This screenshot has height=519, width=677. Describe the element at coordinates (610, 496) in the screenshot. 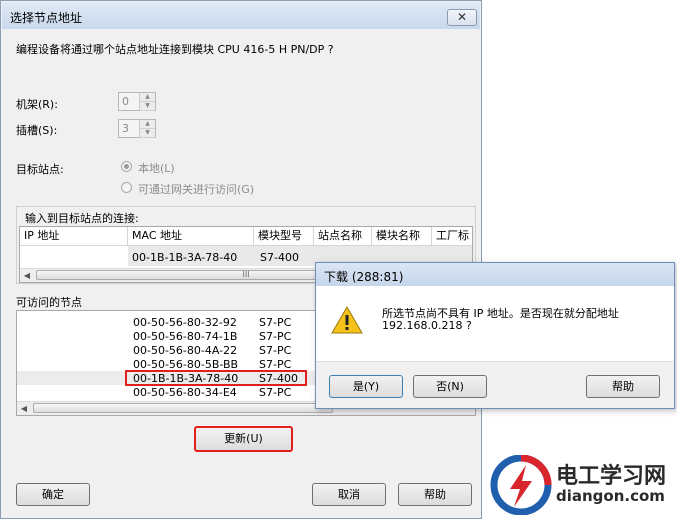

I see `logo-text-en: diangon.com` at that location.